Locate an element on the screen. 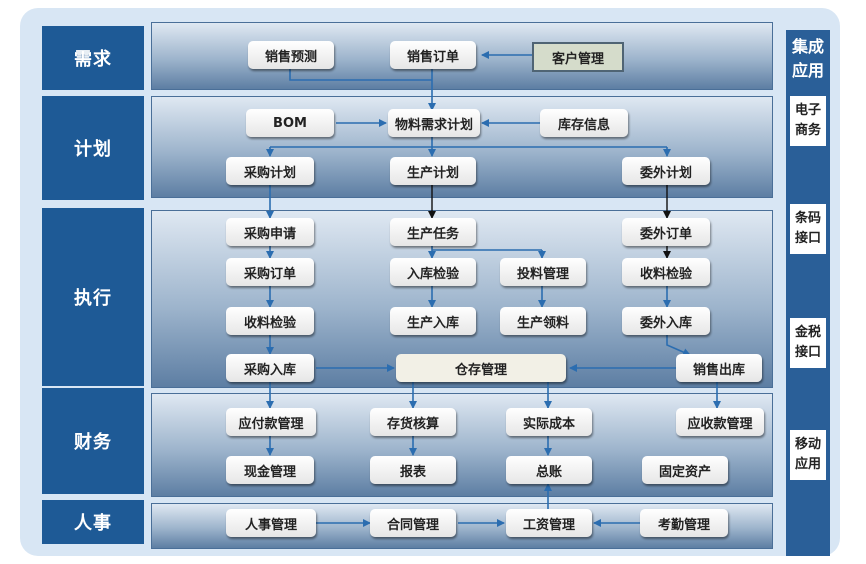 This screenshot has width=866, height=564. node-purchase-inbound: 采购入库 is located at coordinates (270, 368).